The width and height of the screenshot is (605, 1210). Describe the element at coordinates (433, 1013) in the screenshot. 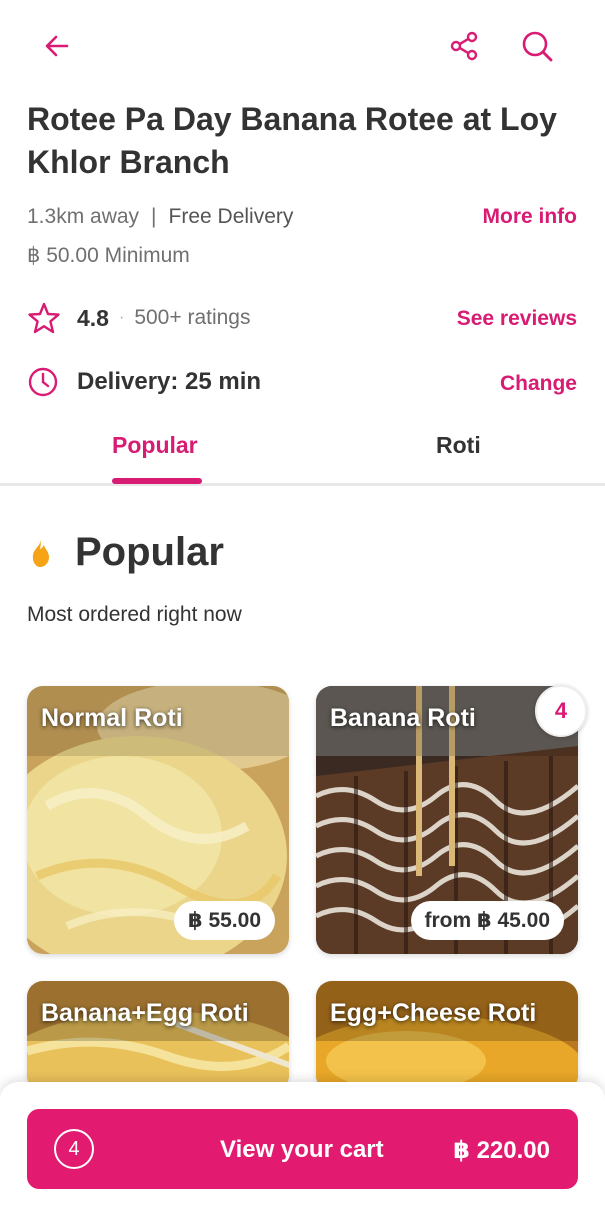

I see `product-name: Egg+Cheese Roti` at that location.